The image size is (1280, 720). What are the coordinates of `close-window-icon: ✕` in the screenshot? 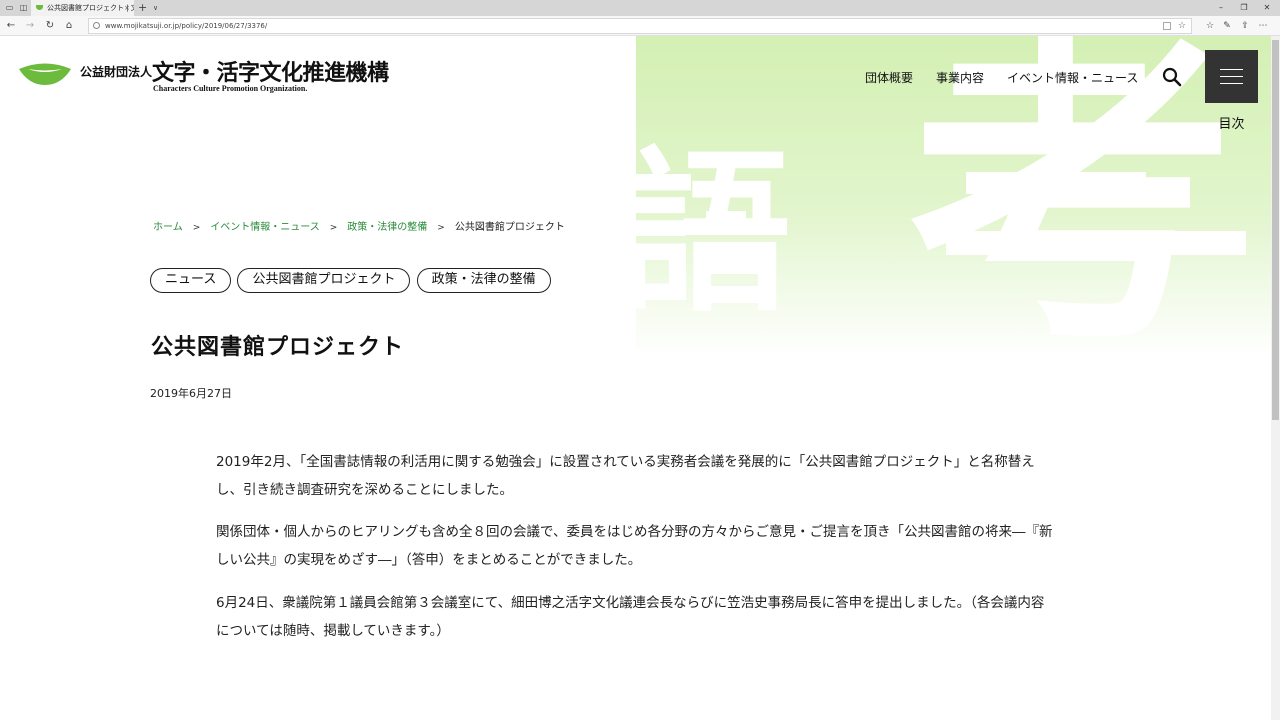 It's located at (1267, 8).